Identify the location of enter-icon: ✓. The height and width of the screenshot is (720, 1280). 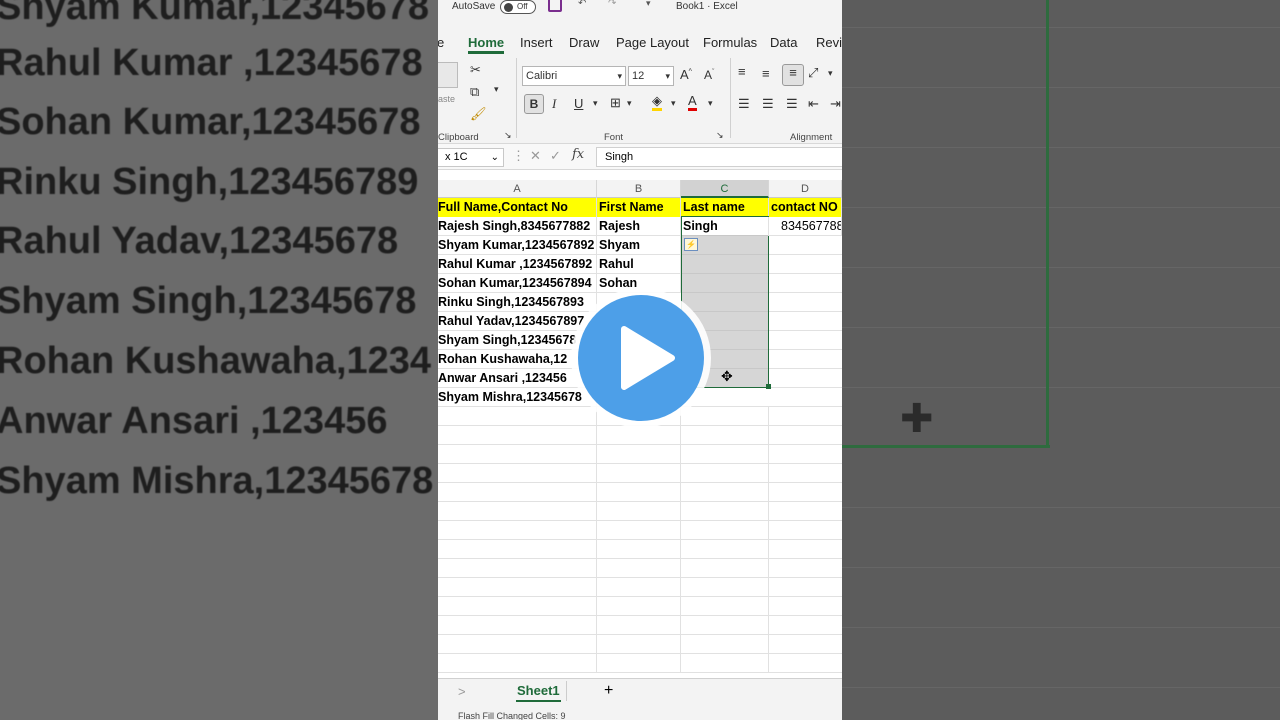
(555, 156).